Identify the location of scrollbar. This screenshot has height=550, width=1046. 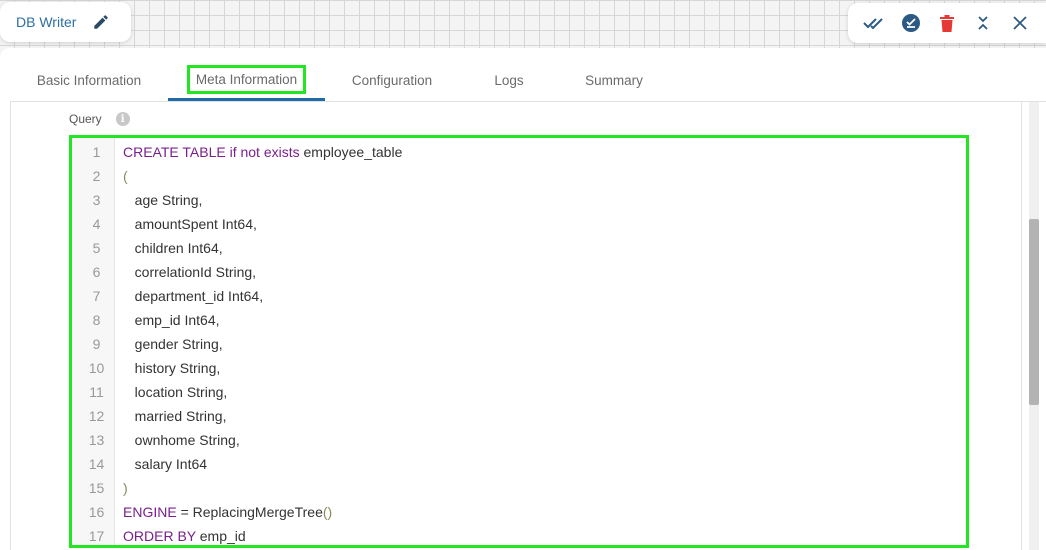
(1034, 326).